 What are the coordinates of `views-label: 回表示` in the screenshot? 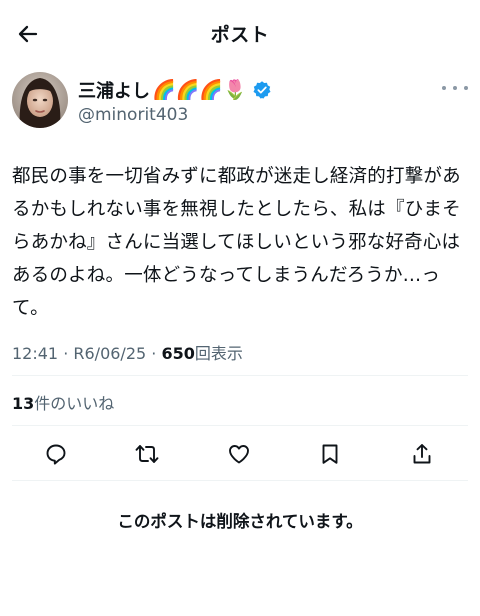 It's located at (218, 353).